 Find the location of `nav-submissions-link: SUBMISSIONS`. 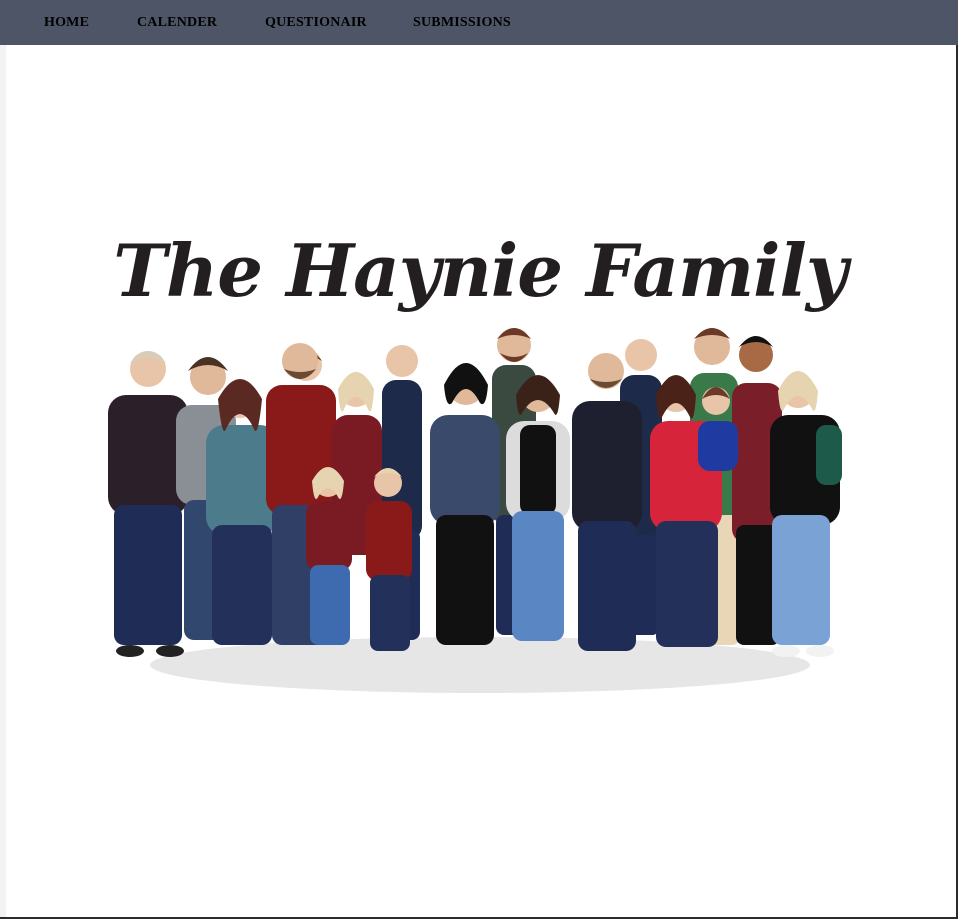

nav-submissions-link: SUBMISSIONS is located at coordinates (462, 23).